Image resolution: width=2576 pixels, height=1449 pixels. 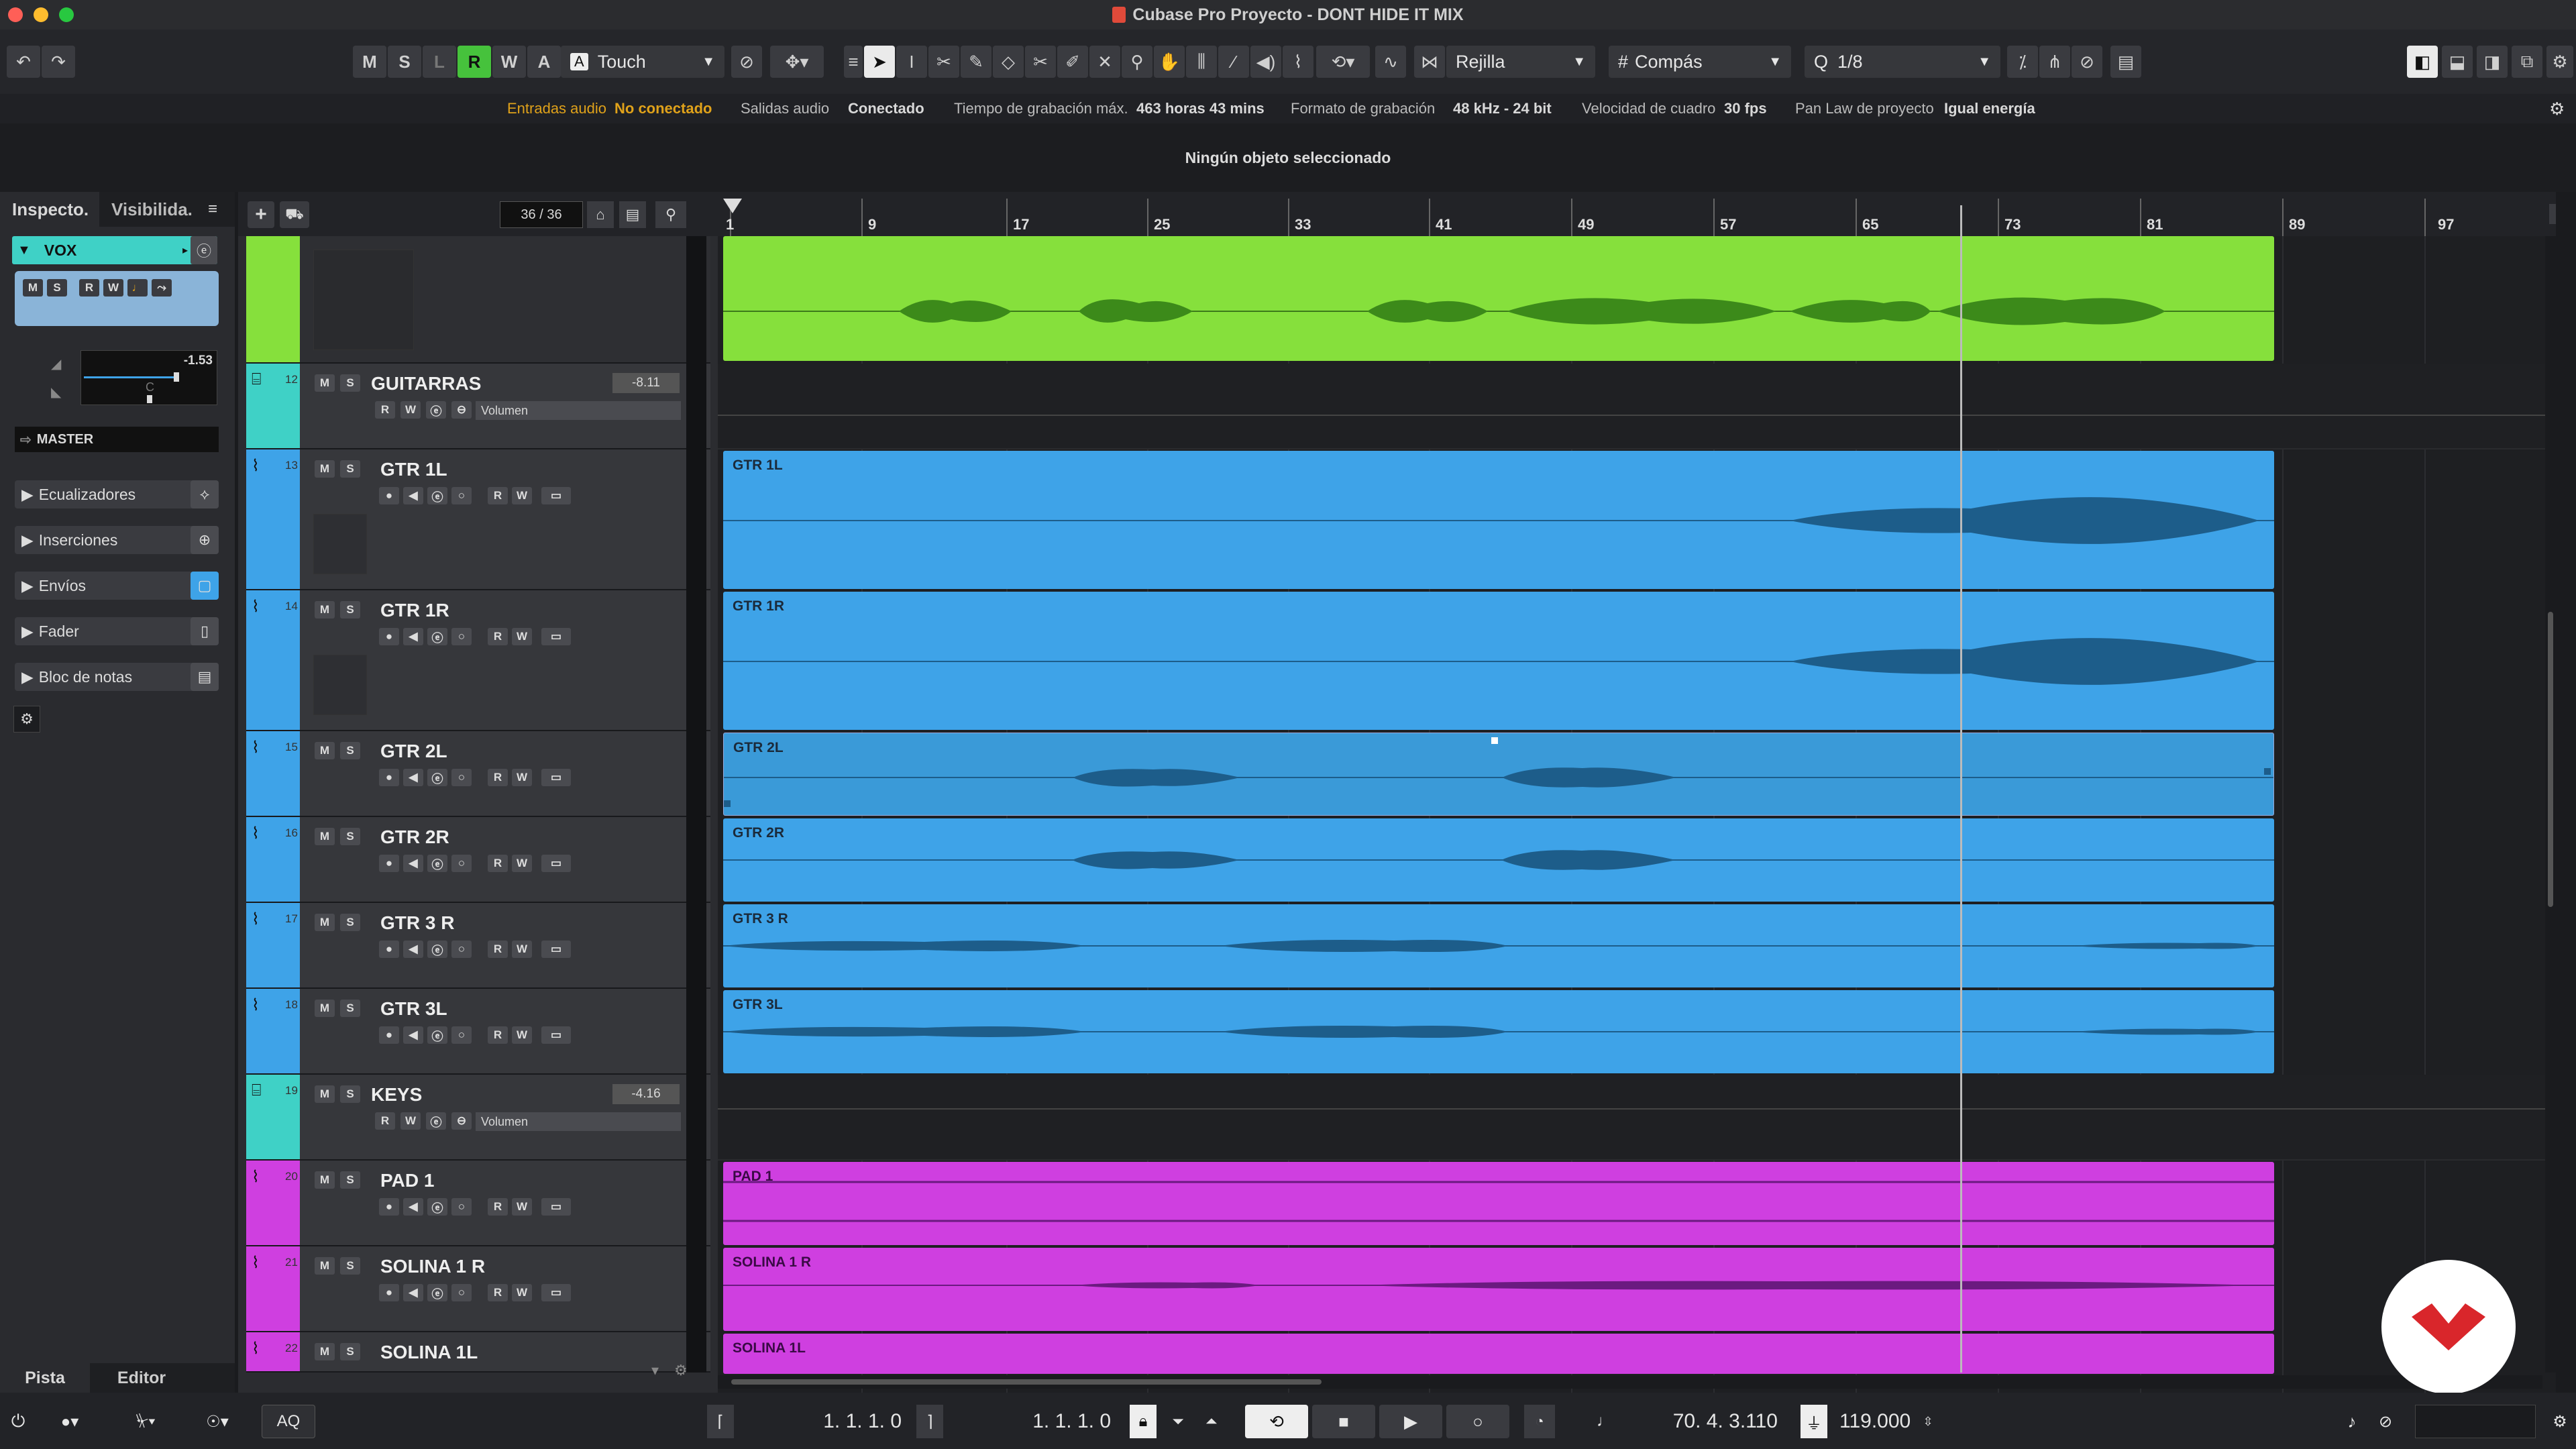 What do you see at coordinates (1498, 774) in the screenshot?
I see `audio-event-gtr-2l: GTR 2L` at bounding box center [1498, 774].